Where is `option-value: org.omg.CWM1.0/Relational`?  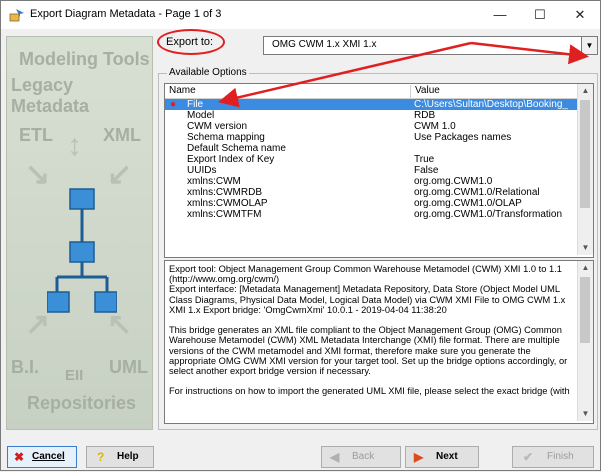 option-value: org.omg.CWM1.0/Relational is located at coordinates (477, 192).